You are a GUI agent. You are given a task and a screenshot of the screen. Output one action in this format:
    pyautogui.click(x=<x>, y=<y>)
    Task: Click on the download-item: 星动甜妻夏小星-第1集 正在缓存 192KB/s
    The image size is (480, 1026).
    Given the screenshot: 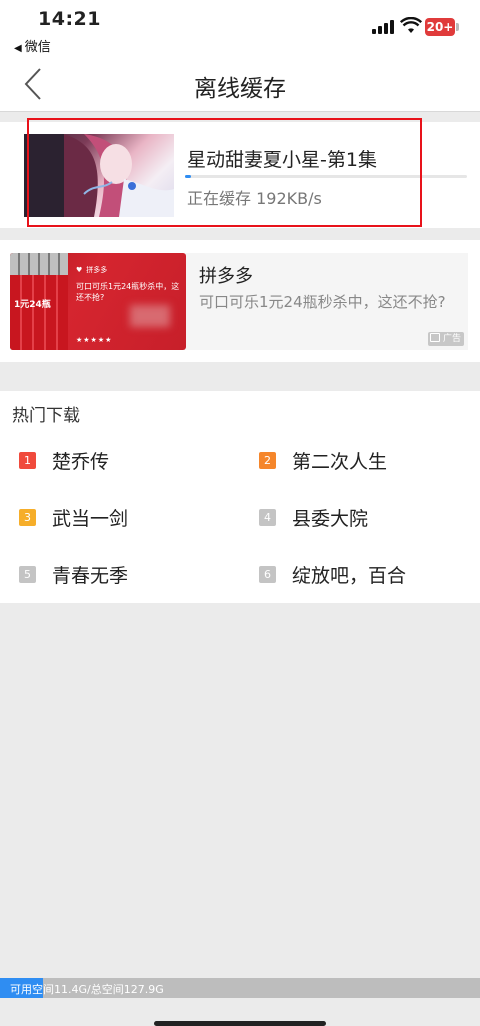 What is the action you would take?
    pyautogui.click(x=240, y=175)
    